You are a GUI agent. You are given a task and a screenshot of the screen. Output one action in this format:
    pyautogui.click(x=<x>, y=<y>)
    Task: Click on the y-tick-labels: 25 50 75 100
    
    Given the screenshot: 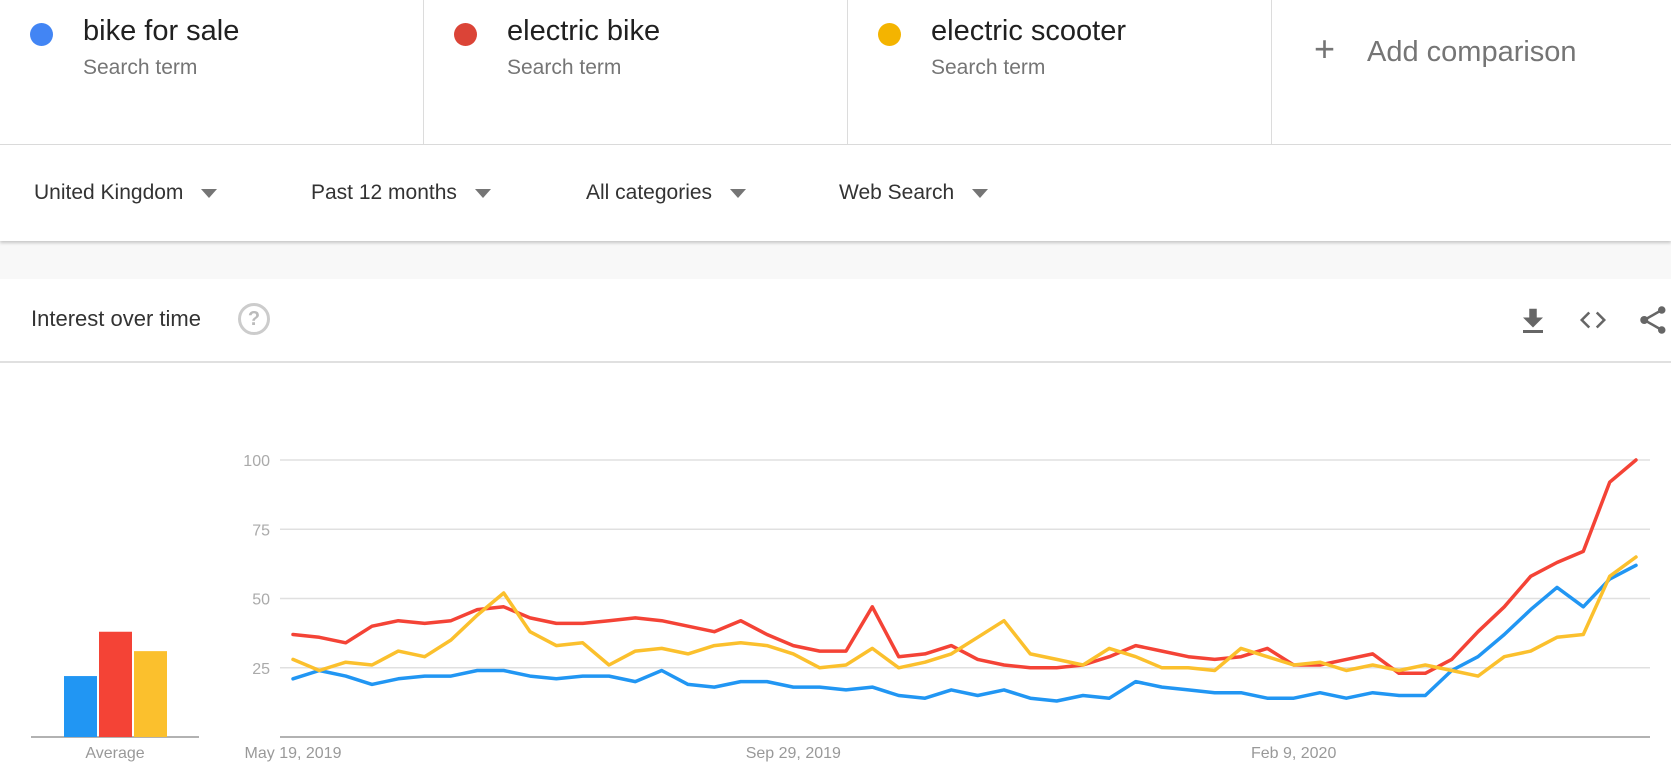 What is the action you would take?
    pyautogui.click(x=256, y=565)
    